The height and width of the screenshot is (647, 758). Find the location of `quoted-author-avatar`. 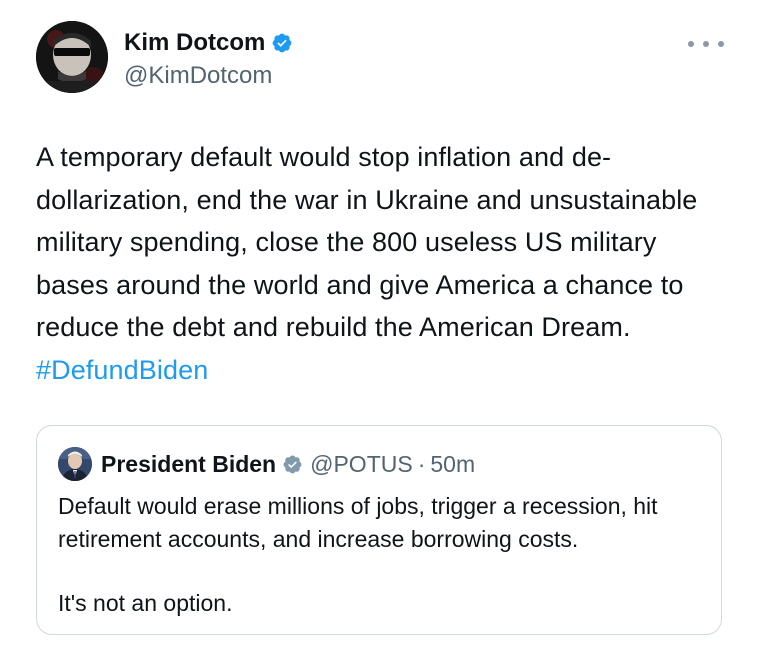

quoted-author-avatar is located at coordinates (75, 464).